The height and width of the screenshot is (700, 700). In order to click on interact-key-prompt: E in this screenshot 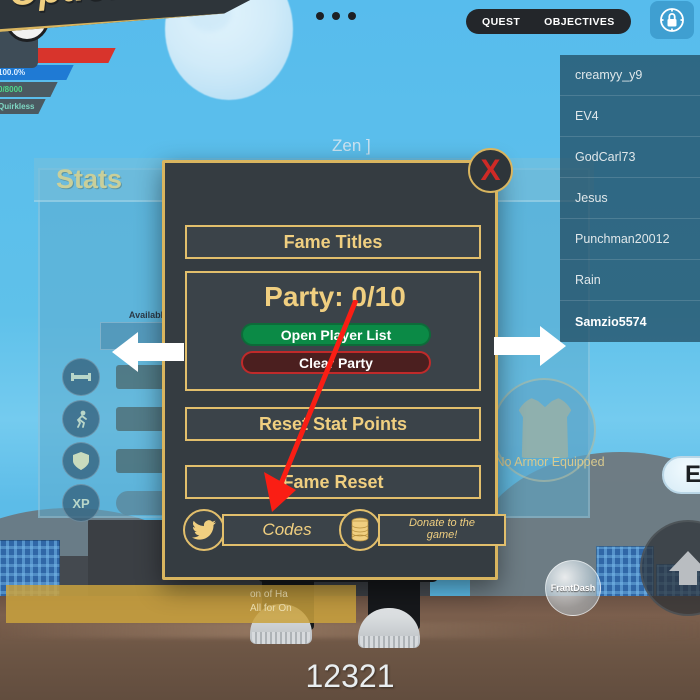, I will do `click(681, 475)`.